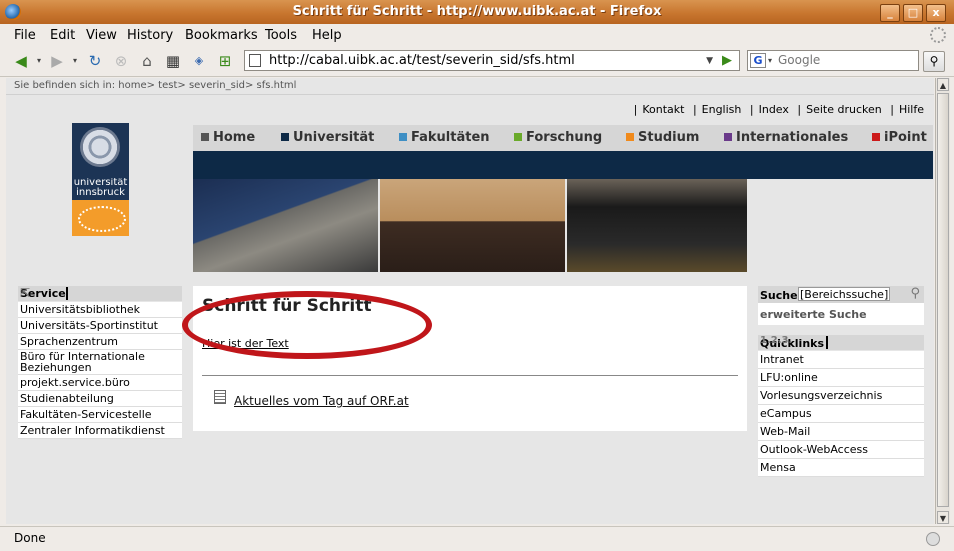 The height and width of the screenshot is (551, 954). What do you see at coordinates (255, 60) in the screenshot?
I see `page-favicon-icon` at bounding box center [255, 60].